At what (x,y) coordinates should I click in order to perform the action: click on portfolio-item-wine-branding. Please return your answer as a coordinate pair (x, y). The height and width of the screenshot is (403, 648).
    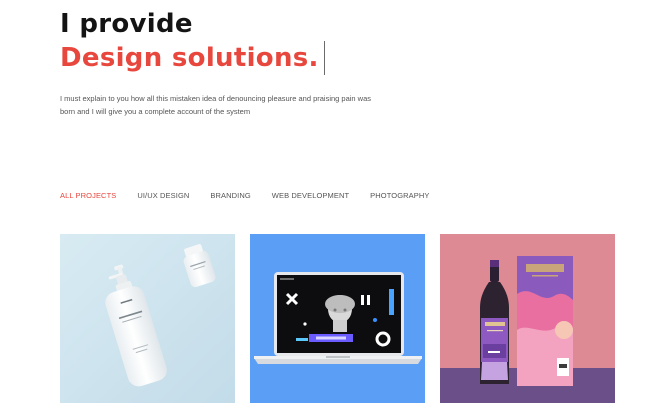
    Looking at the image, I should click on (527, 318).